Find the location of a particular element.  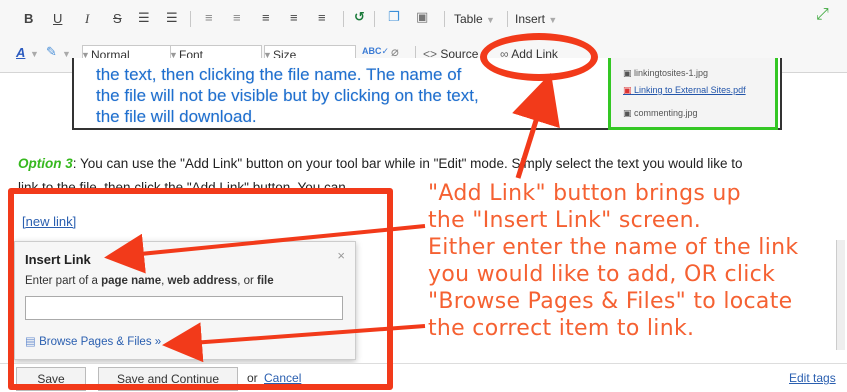

annotation-line: the "Insert Link" screen. is located at coordinates (565, 220).